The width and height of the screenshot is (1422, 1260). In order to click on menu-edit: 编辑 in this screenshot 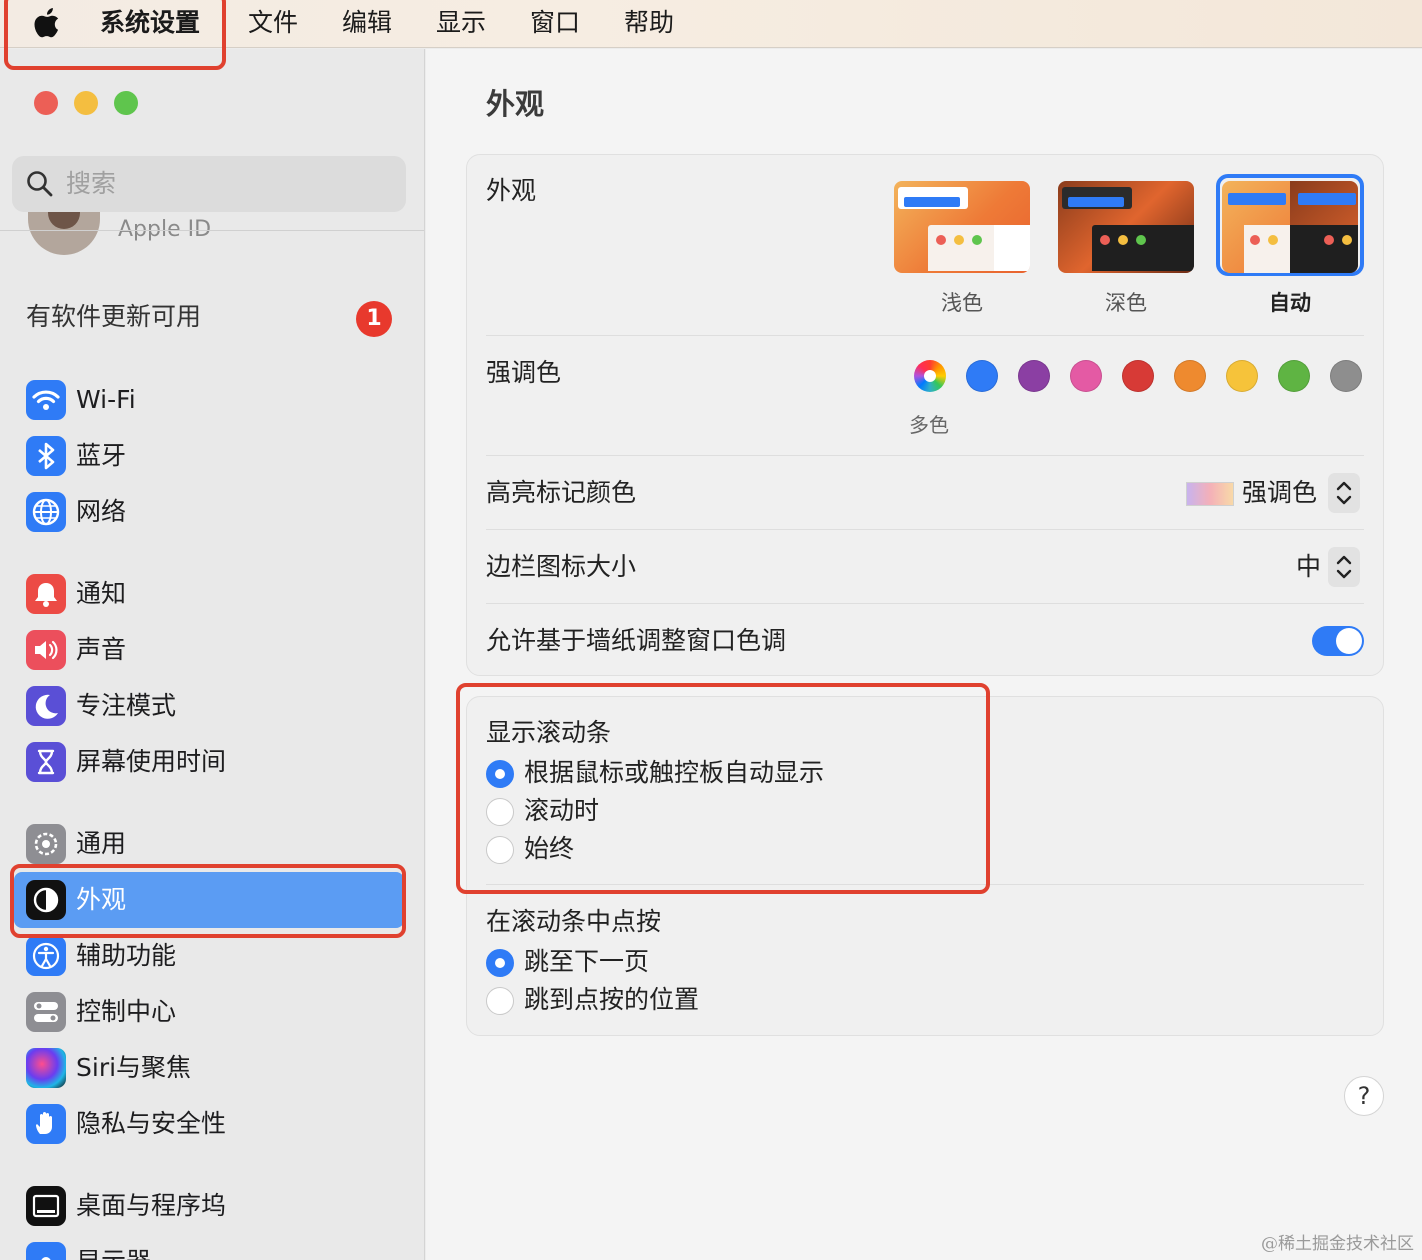, I will do `click(367, 23)`.